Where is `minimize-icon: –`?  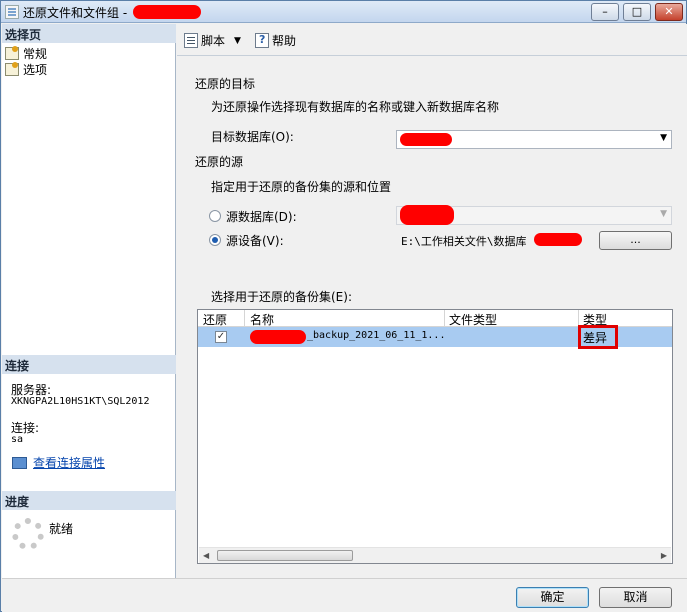
minimize-icon: – is located at coordinates (605, 11).